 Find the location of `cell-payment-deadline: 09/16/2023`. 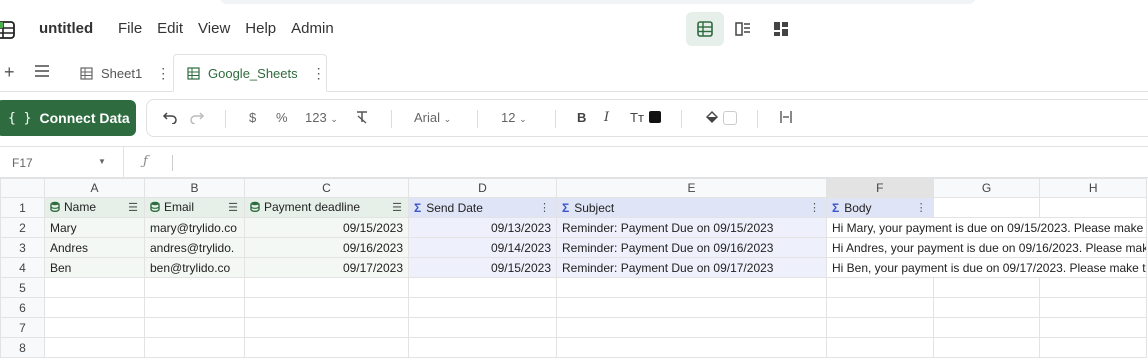

cell-payment-deadline: 09/16/2023 is located at coordinates (326, 247).